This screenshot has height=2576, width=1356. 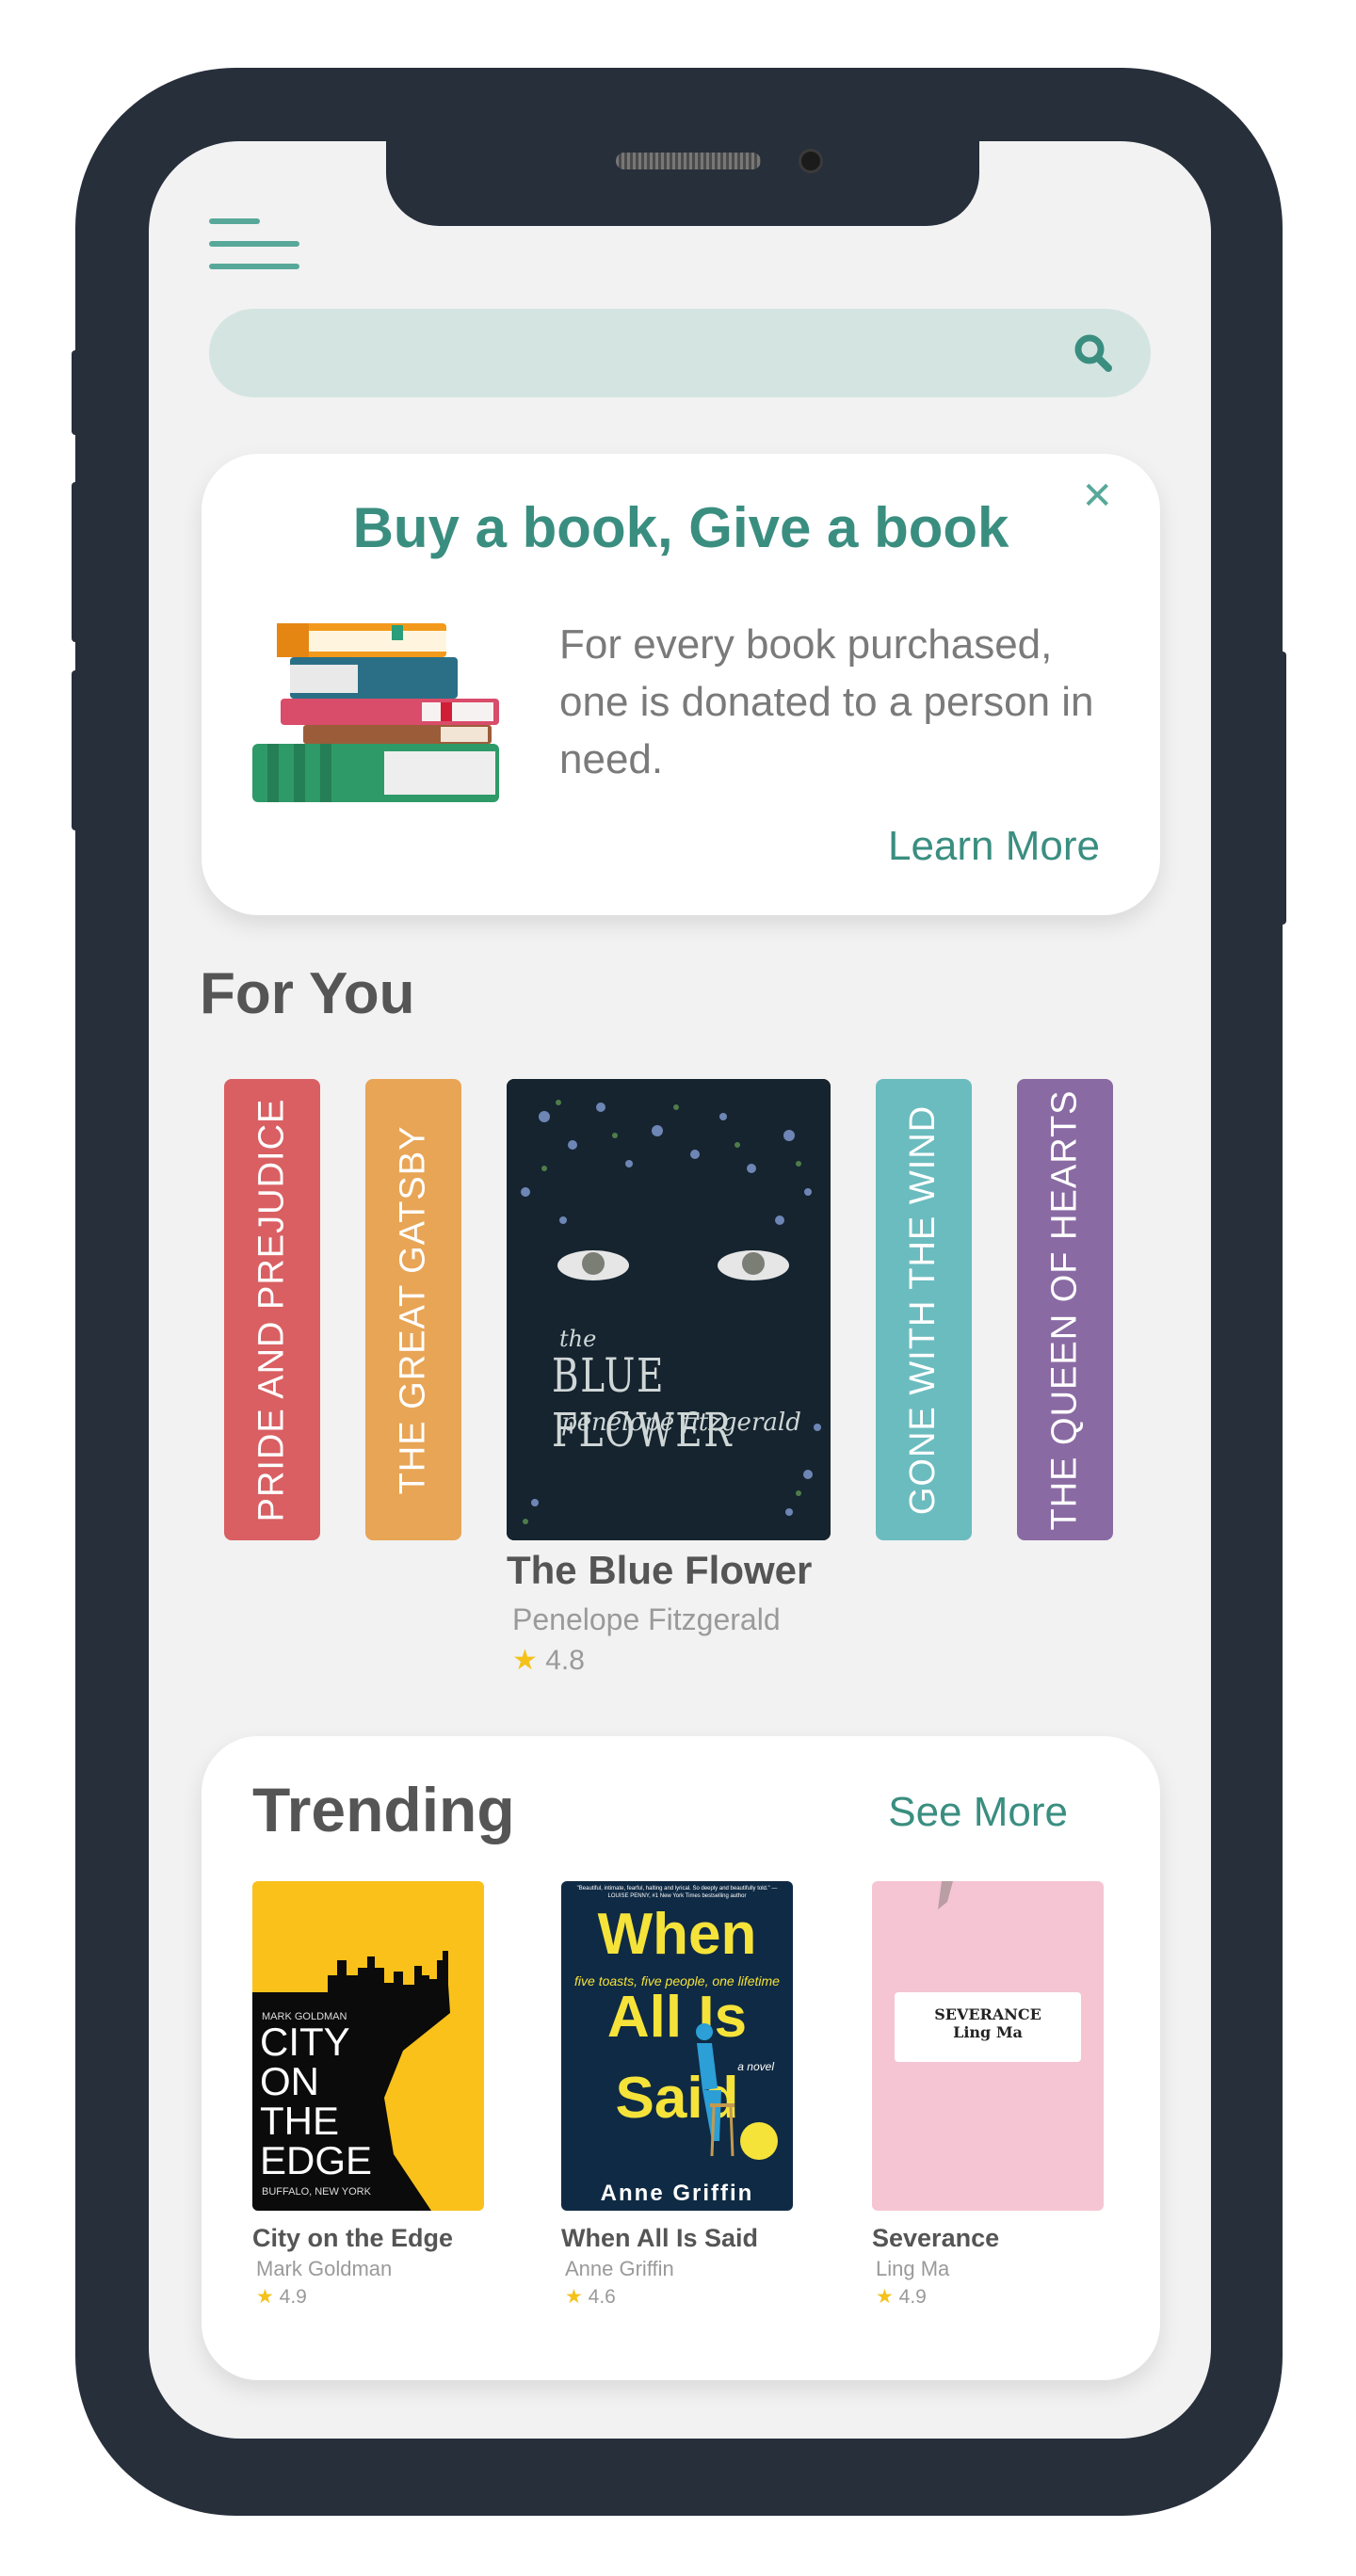 What do you see at coordinates (316, 2160) in the screenshot?
I see `cover-title-text: EDGE` at bounding box center [316, 2160].